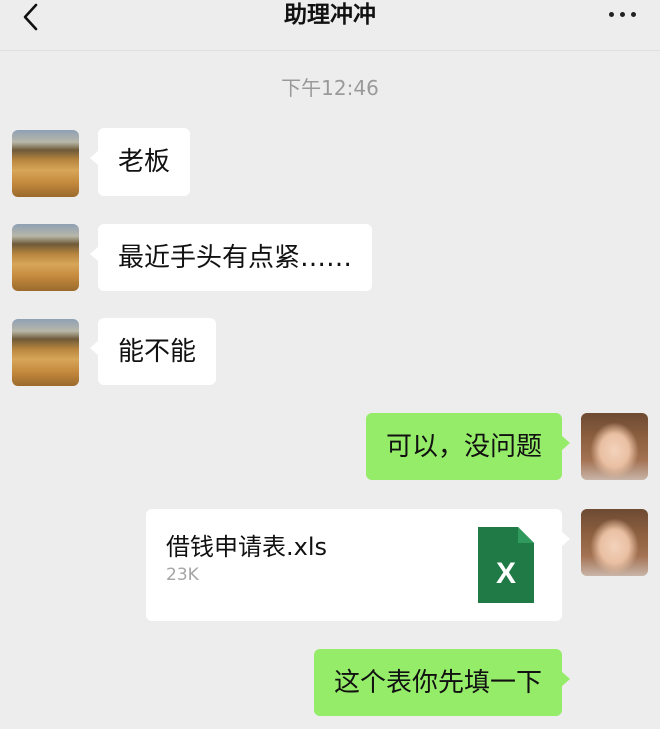 The image size is (660, 729). What do you see at coordinates (358, 565) in the screenshot?
I see `file-message-card: 借钱申请表.xls 23K X` at bounding box center [358, 565].